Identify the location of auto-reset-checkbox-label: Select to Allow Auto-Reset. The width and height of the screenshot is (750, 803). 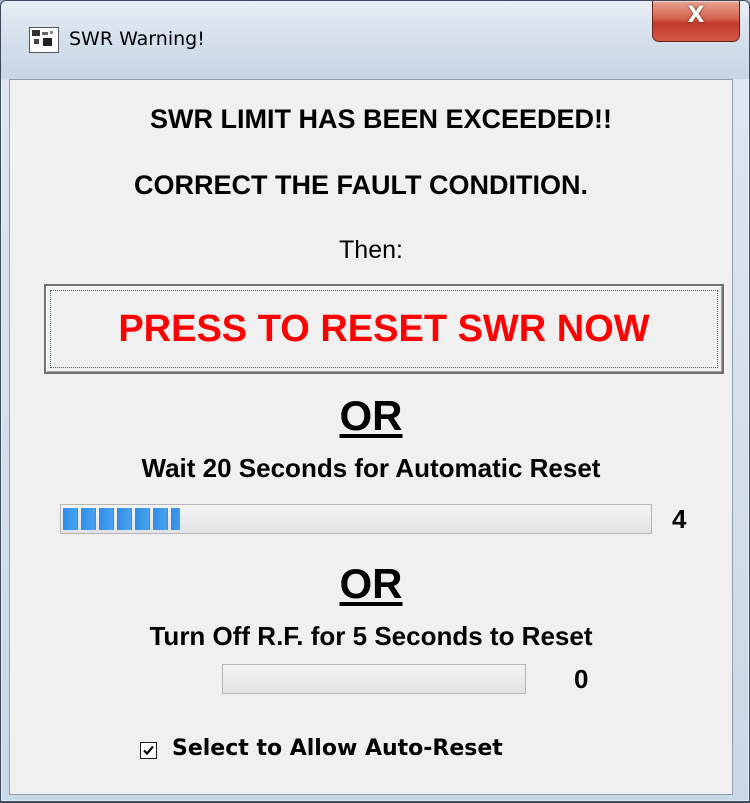
(337, 748).